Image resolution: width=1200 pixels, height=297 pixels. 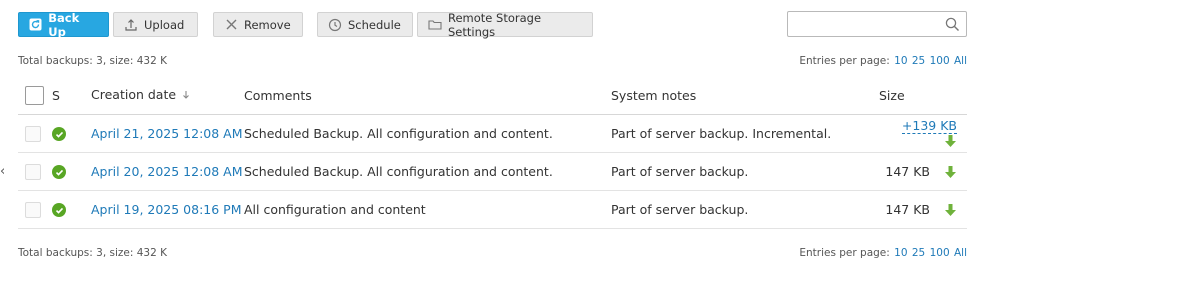 I want to click on upload-button: Upload, so click(x=155, y=24).